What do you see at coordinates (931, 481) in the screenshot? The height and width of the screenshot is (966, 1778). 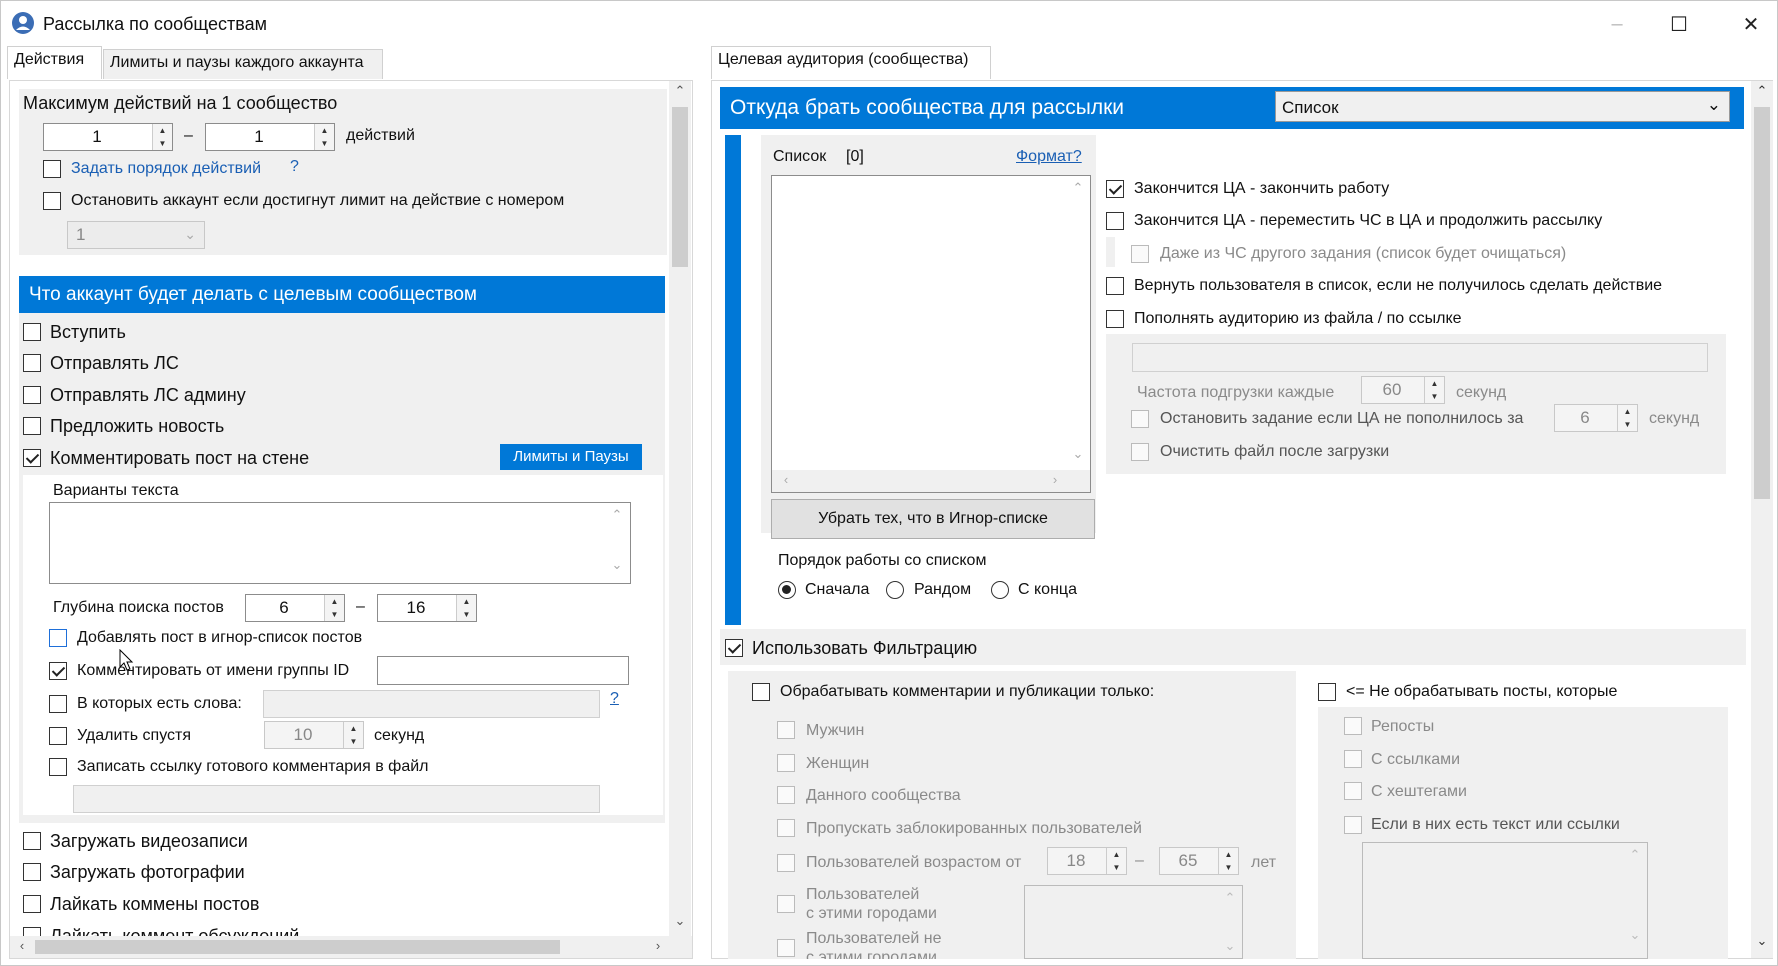 I see `list-hscroll: ‹ ›` at bounding box center [931, 481].